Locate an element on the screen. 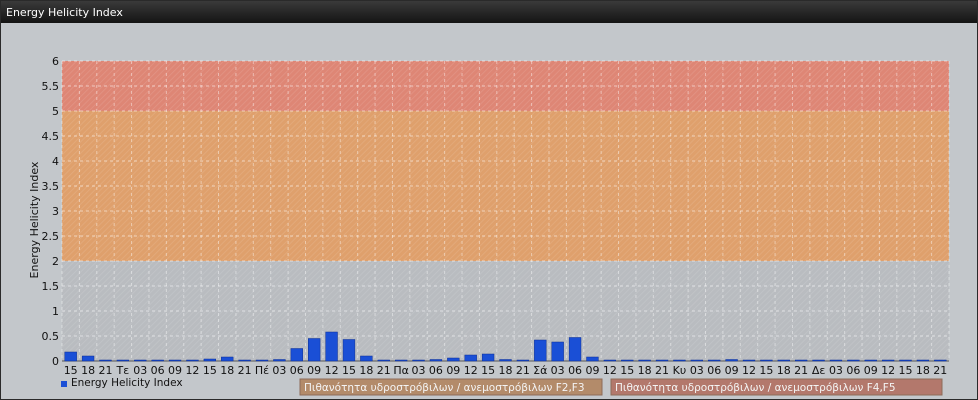 Image resolution: width=978 pixels, height=400 pixels. y-tick-label: 2.5 is located at coordinates (51, 236).